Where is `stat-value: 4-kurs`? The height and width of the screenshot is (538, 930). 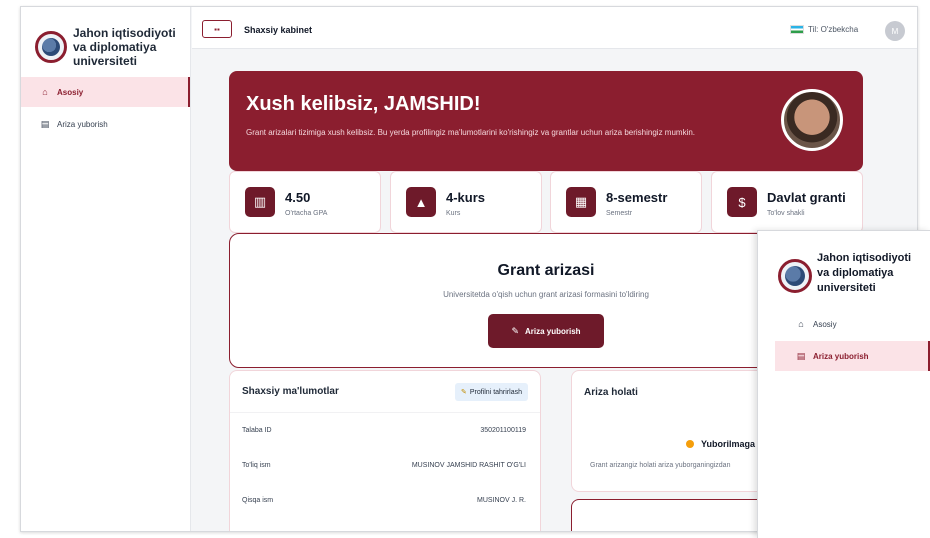
stat-value: 4-kurs is located at coordinates (466, 197).